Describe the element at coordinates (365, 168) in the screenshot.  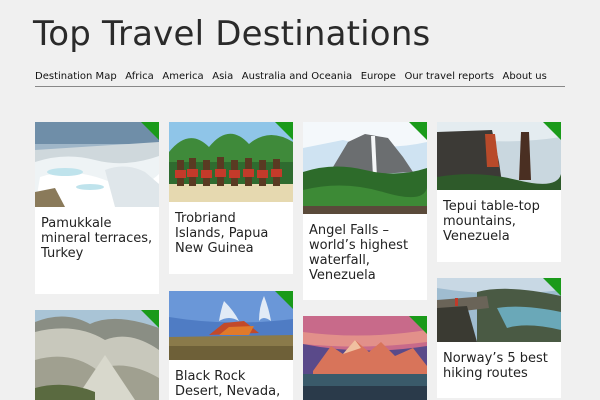
I see `angel-falls-image` at that location.